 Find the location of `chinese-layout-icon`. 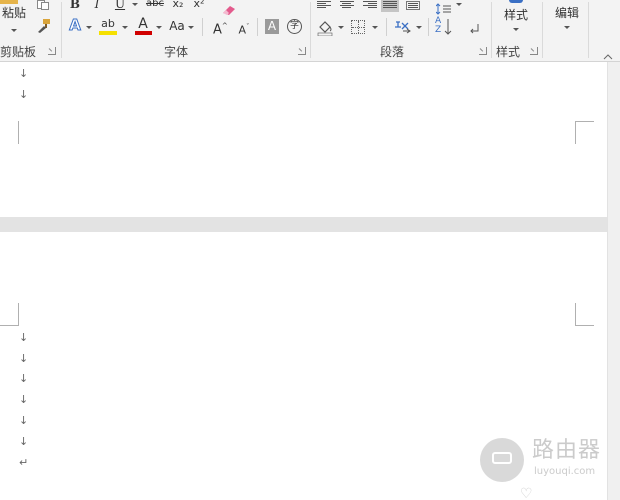

chinese-layout-icon is located at coordinates (403, 27).